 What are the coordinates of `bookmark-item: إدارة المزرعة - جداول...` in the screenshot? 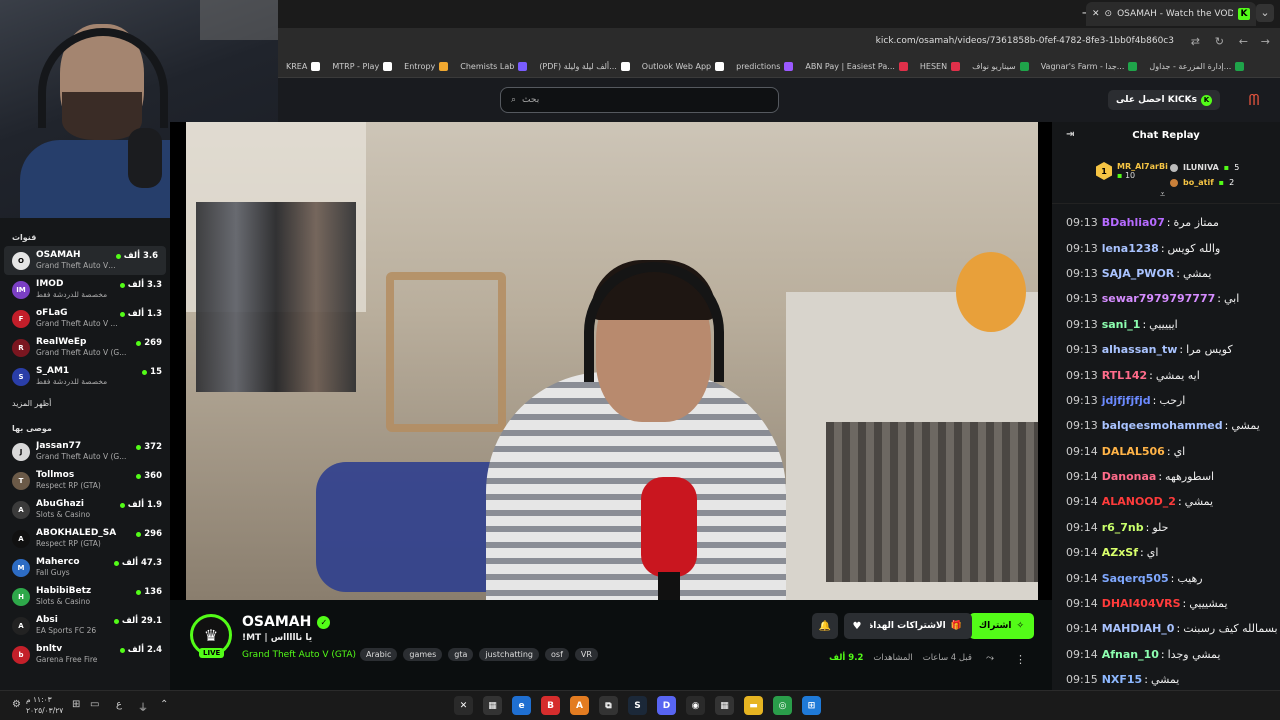 It's located at (1197, 66).